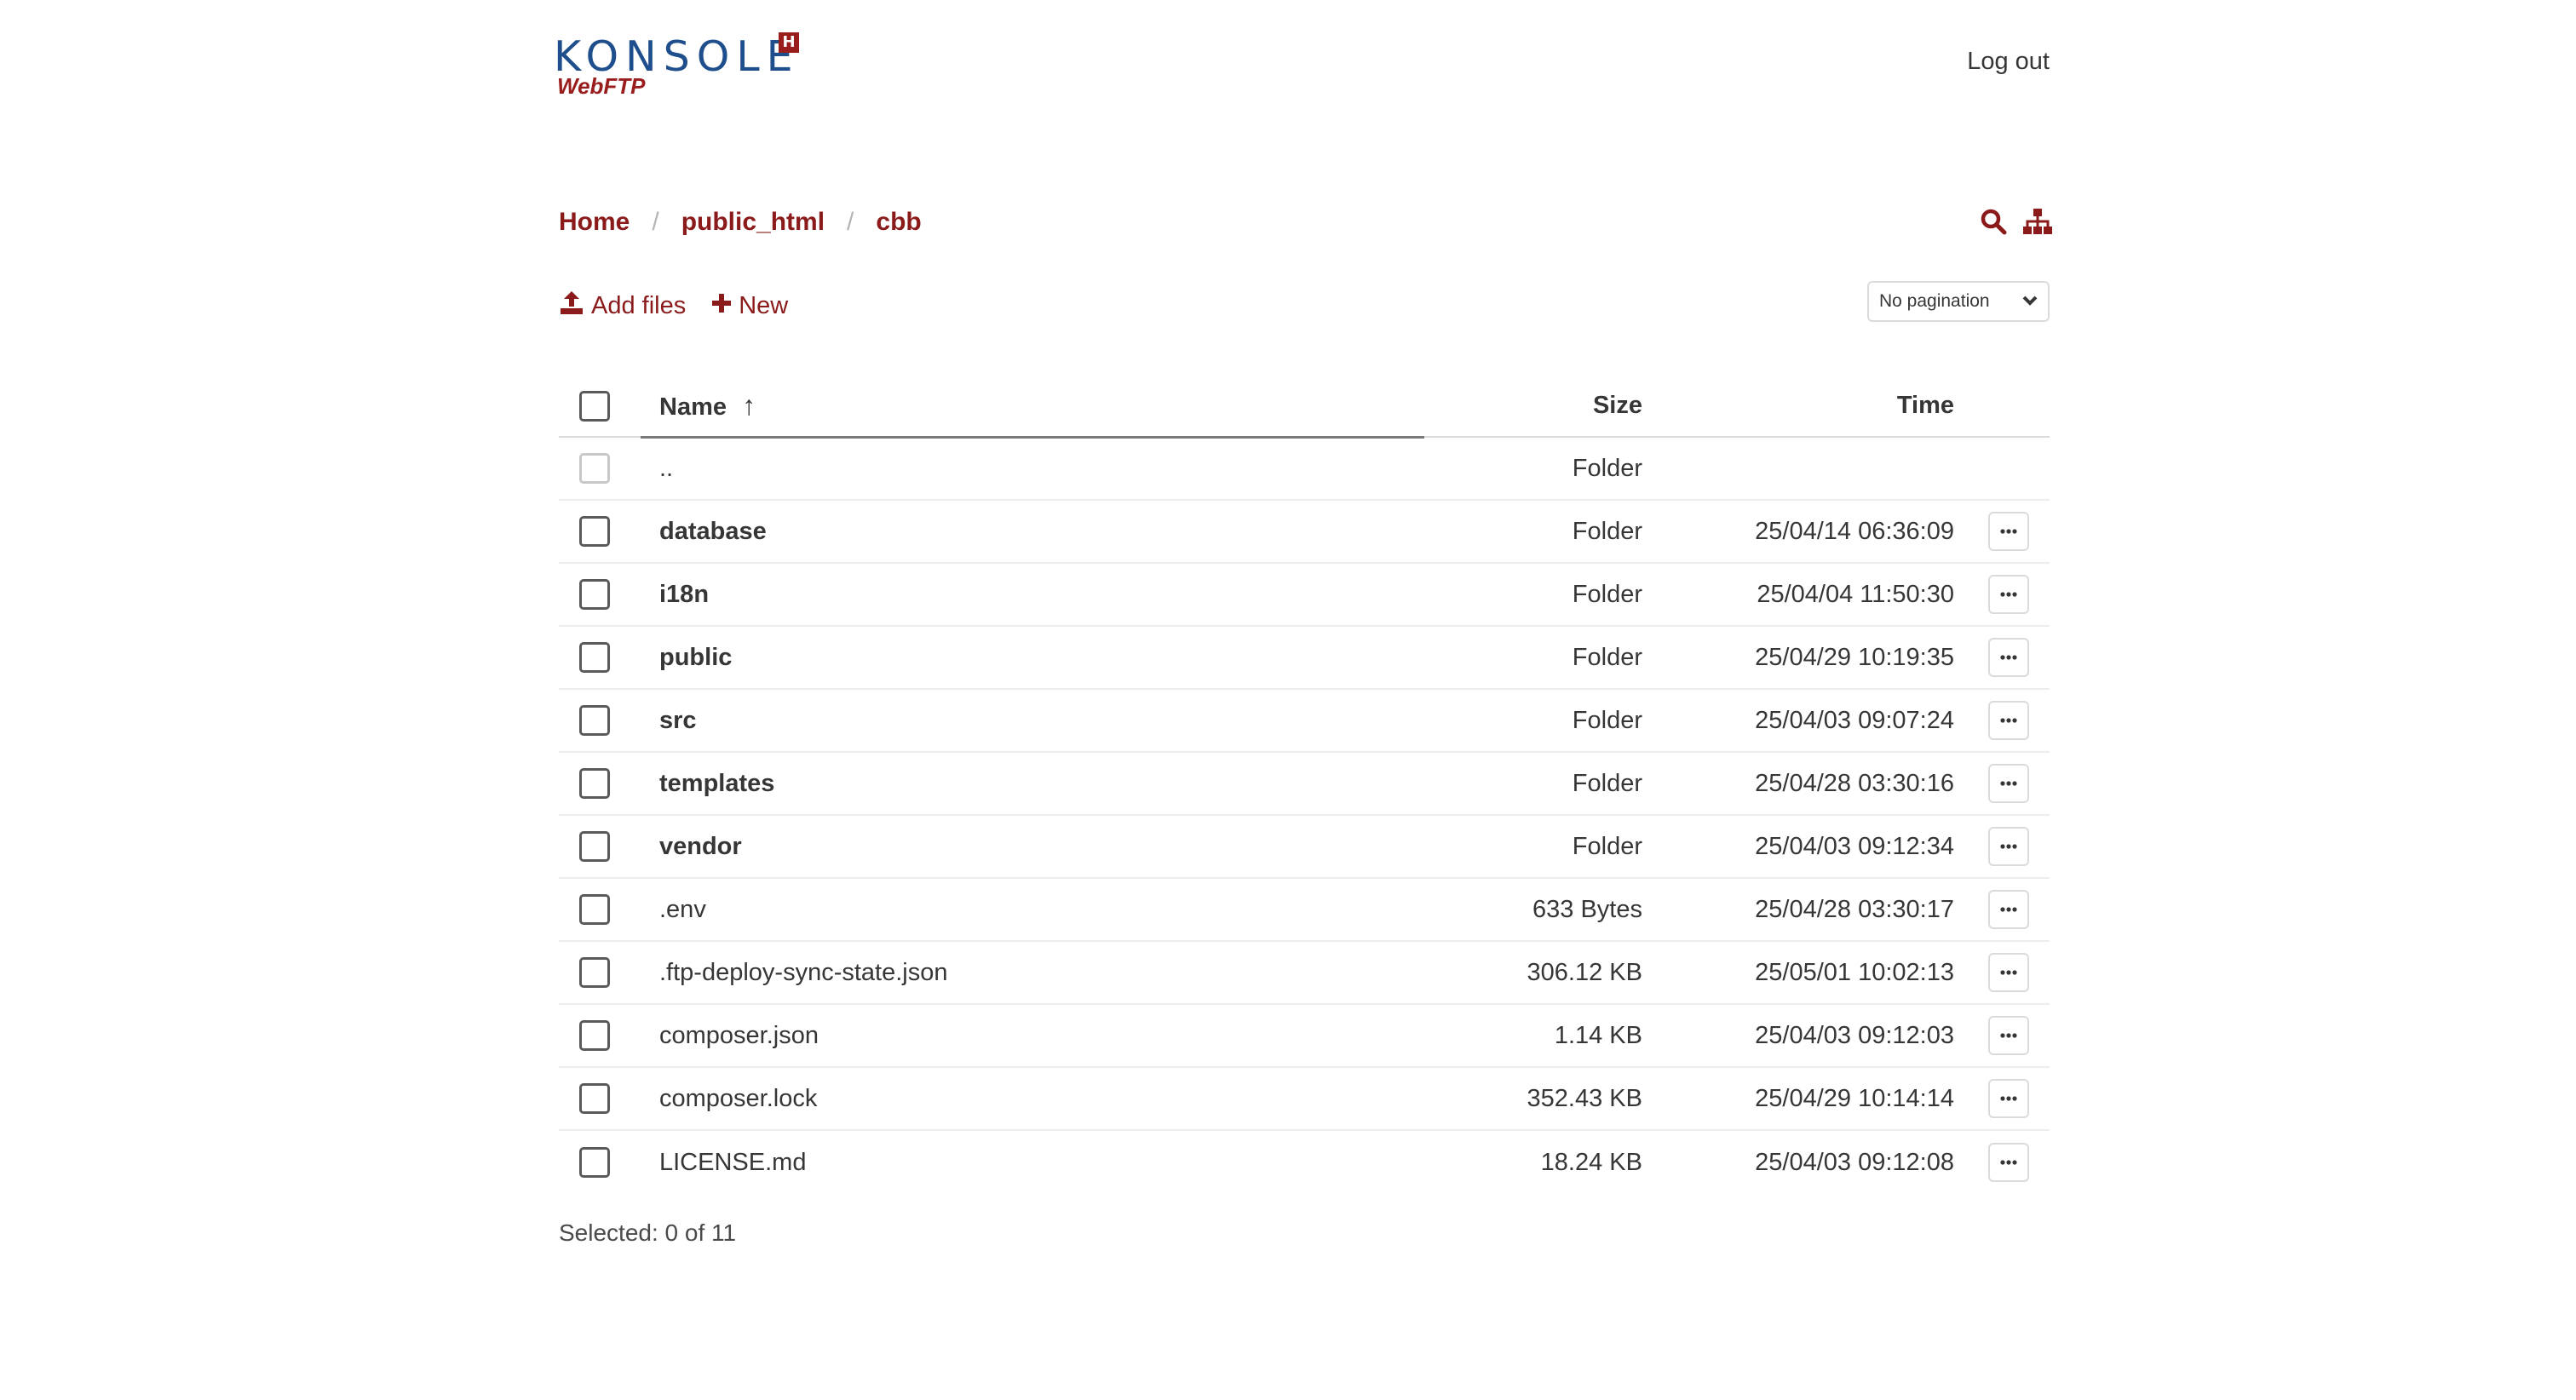 The width and height of the screenshot is (2576, 1400). Describe the element at coordinates (789, 42) in the screenshot. I see `logo-badge: H` at that location.